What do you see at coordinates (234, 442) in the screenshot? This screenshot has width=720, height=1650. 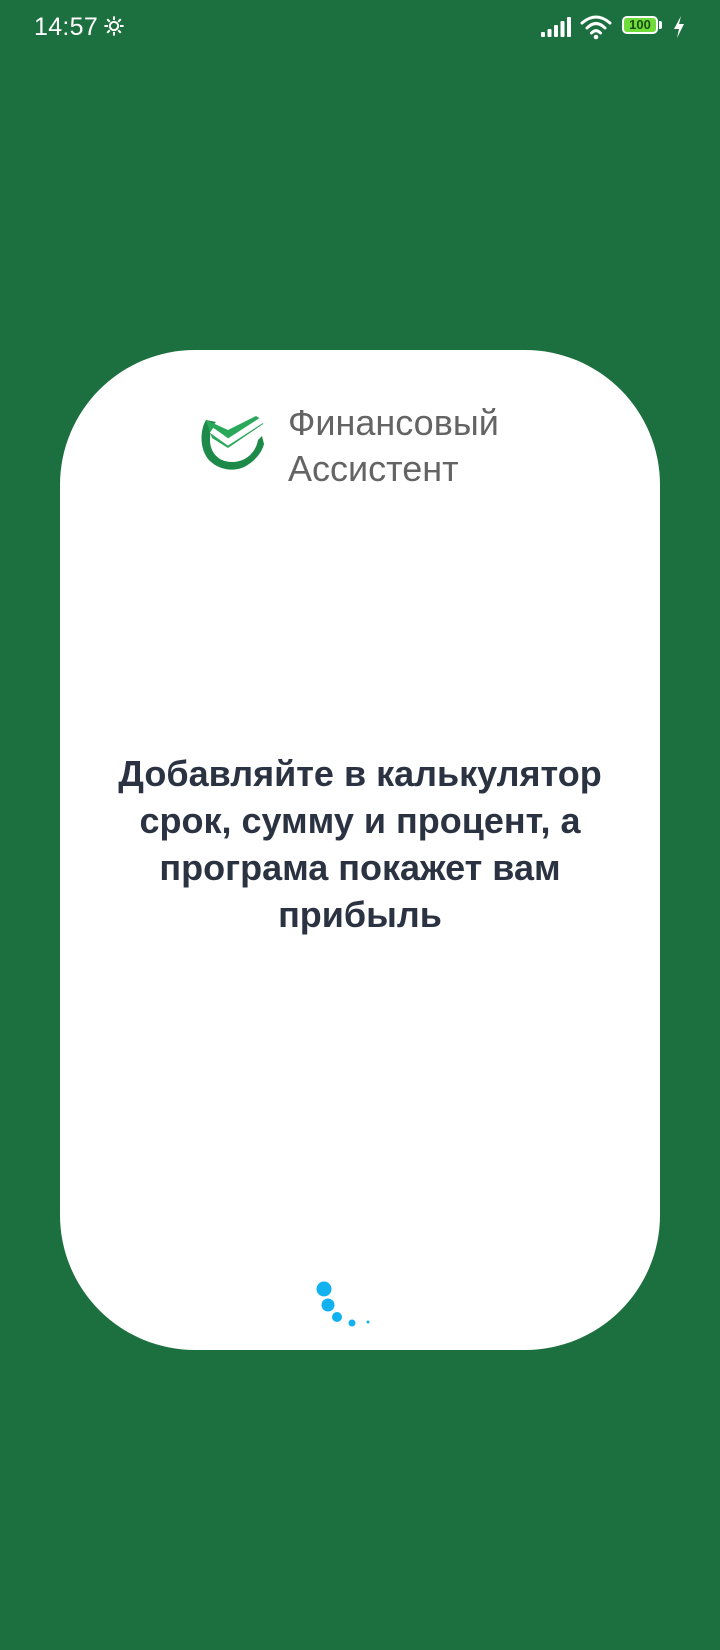 I see `checkmark-logo-icon` at bounding box center [234, 442].